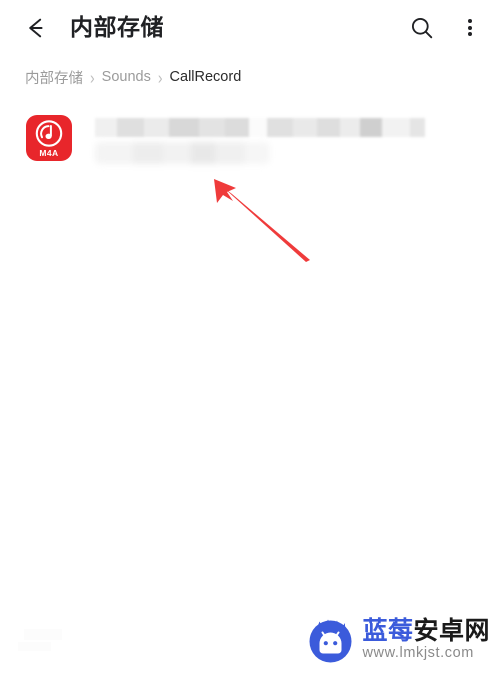  I want to click on watermark-brand: 蓝莓安卓网, so click(426, 631).